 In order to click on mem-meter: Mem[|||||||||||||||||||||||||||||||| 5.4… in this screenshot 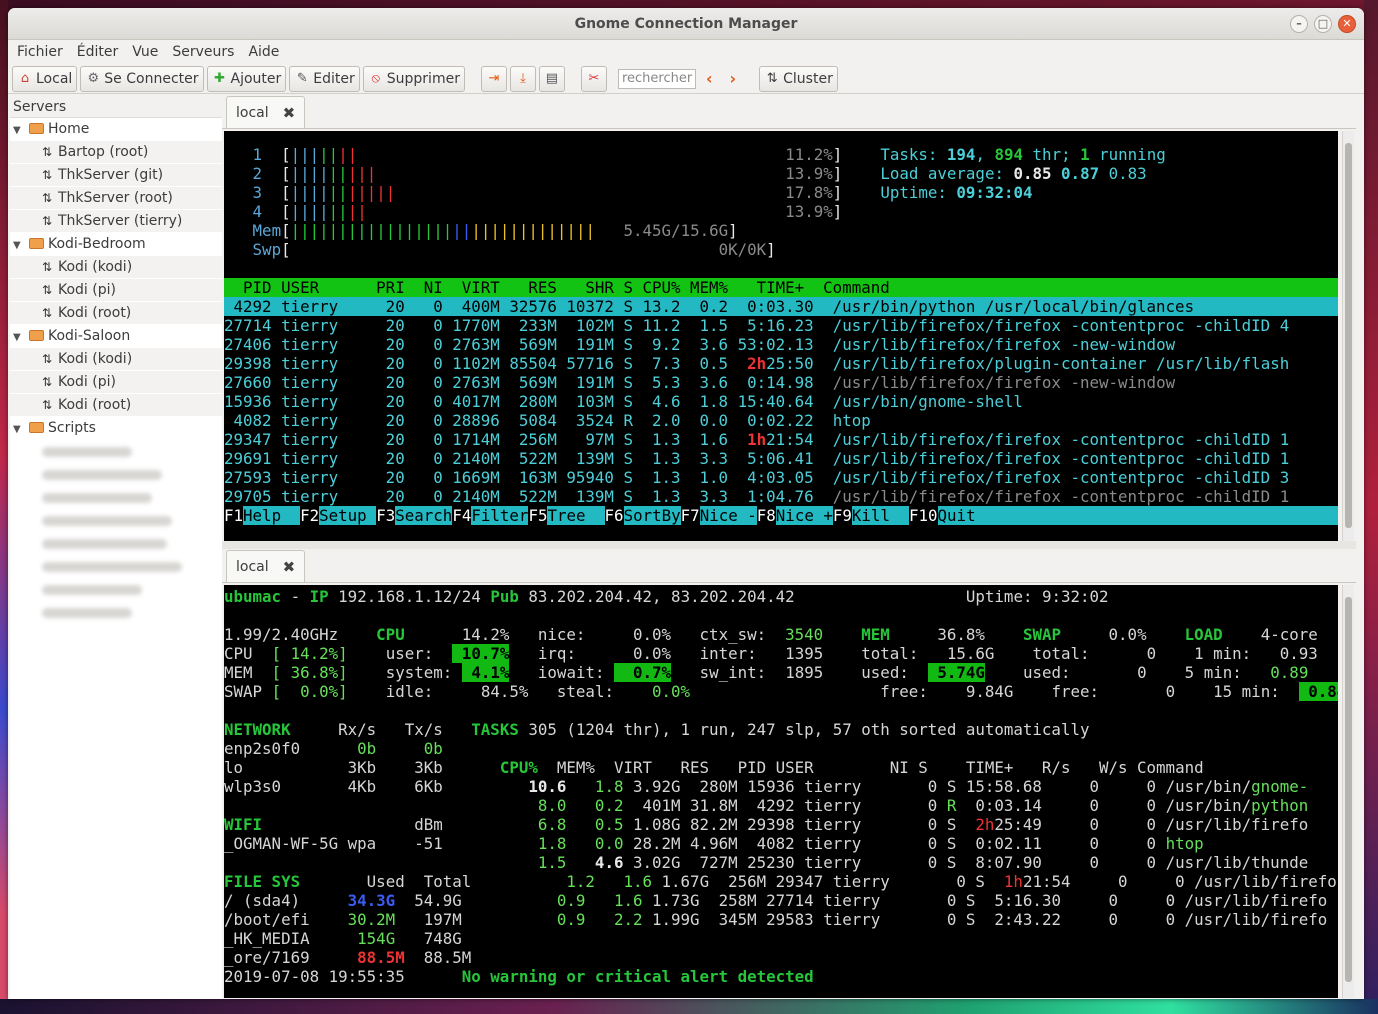, I will do `click(495, 230)`.